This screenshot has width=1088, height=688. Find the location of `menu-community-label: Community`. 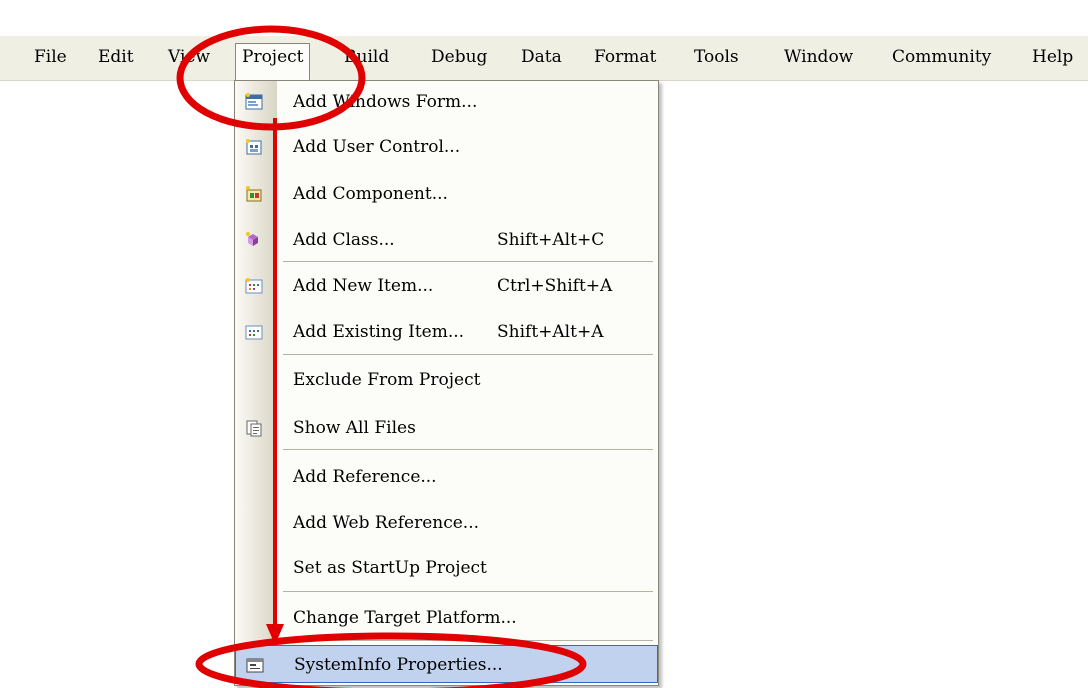

menu-community-label: Community is located at coordinates (942, 57).